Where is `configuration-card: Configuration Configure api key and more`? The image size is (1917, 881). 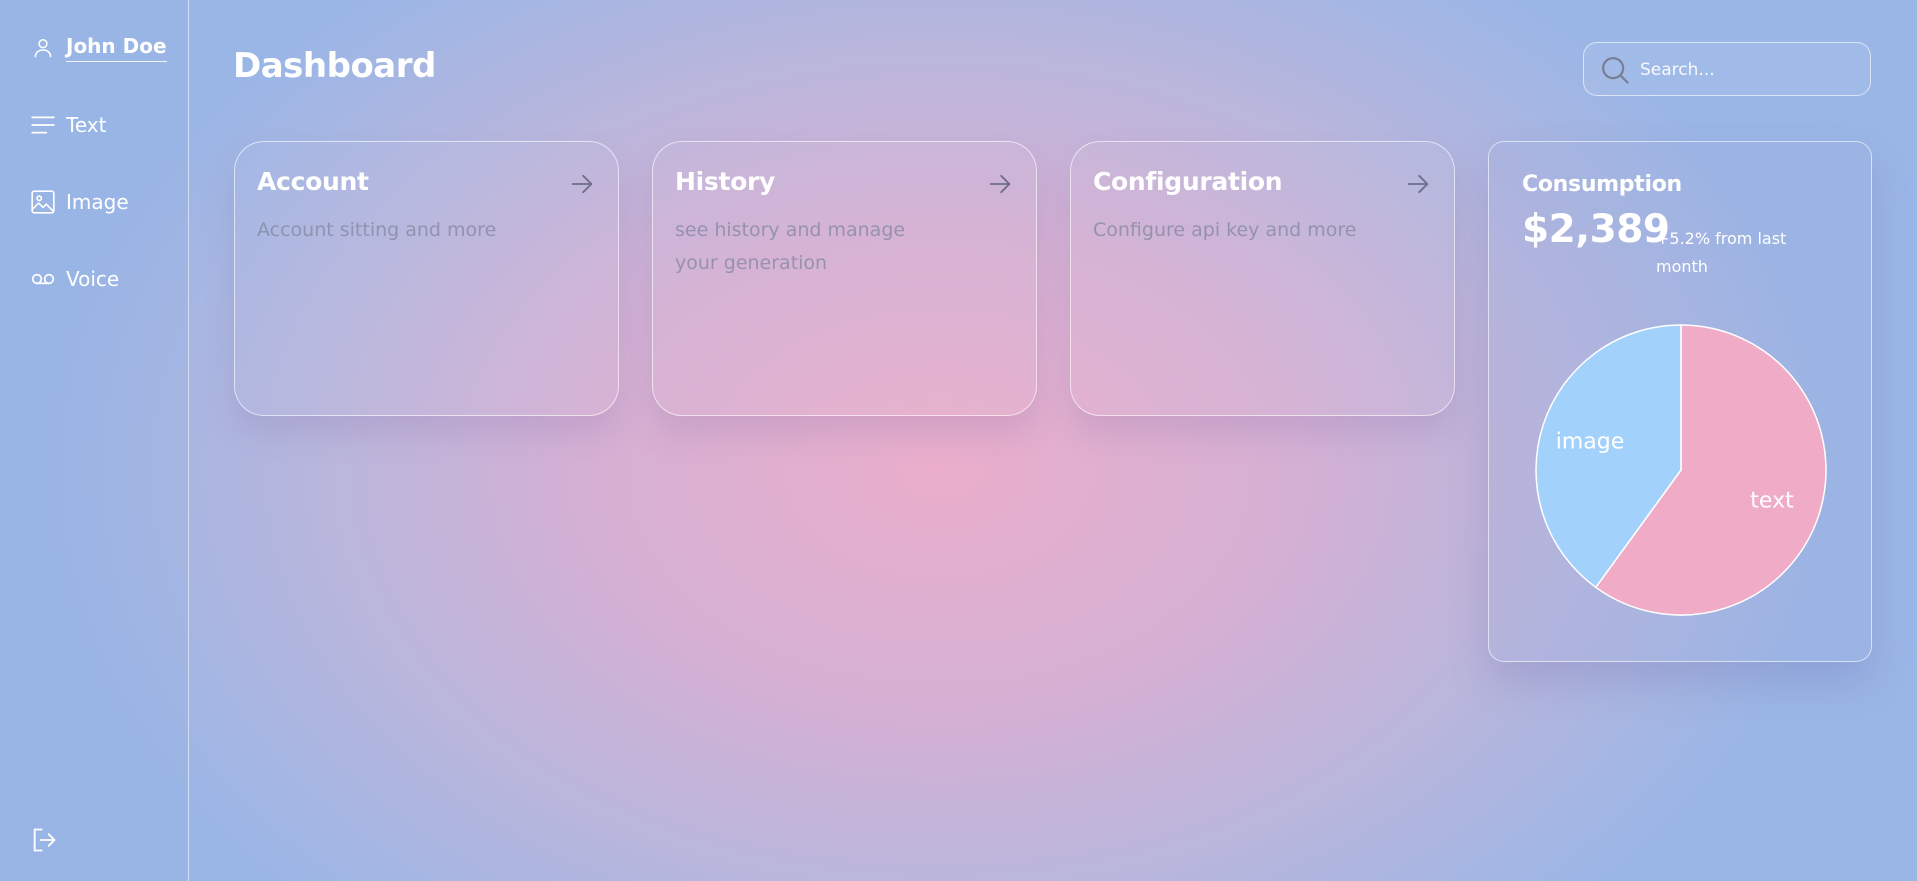 configuration-card: Configuration Configure api key and more is located at coordinates (1262, 278).